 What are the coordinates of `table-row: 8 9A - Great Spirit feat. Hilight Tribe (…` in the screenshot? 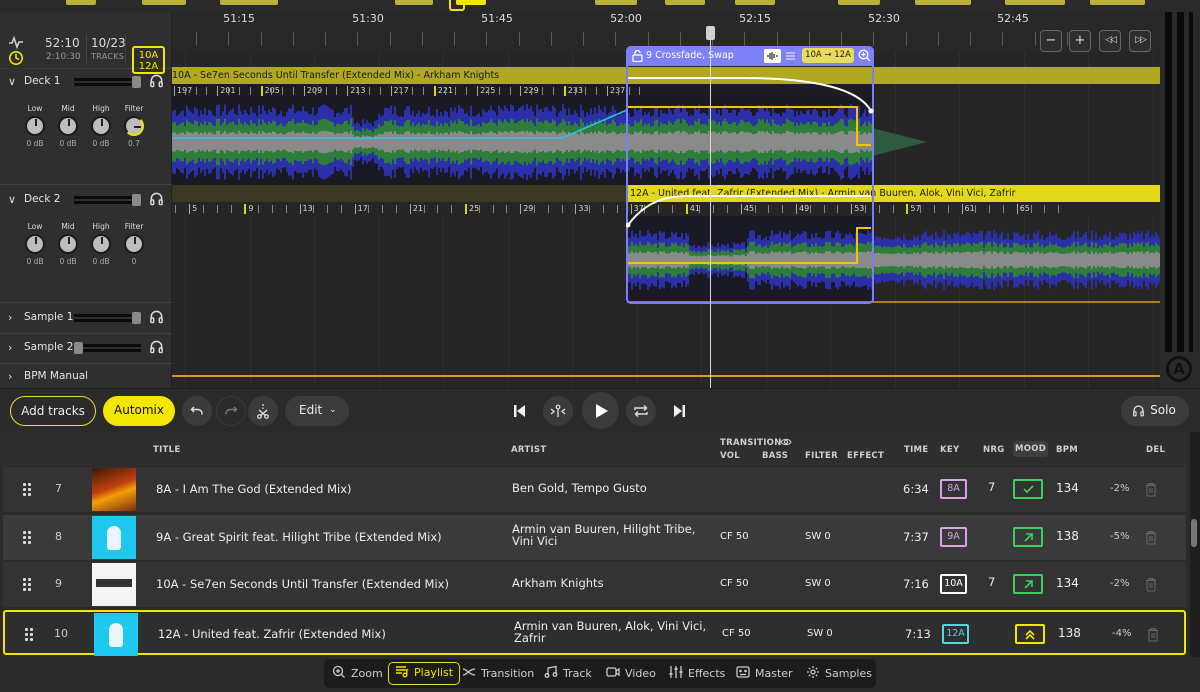 It's located at (594, 537).